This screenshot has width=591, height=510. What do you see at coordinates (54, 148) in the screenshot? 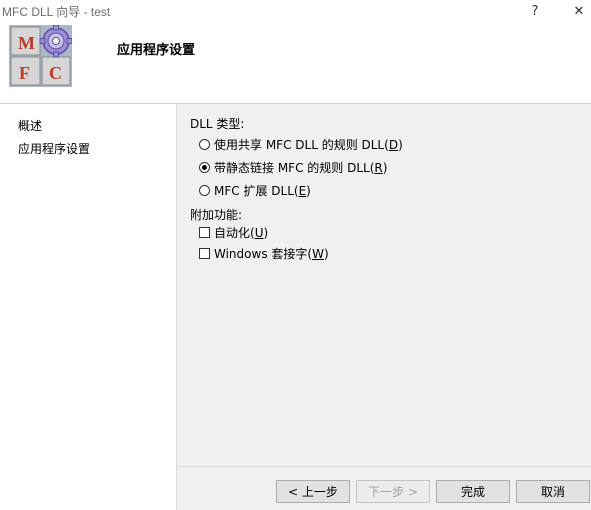
I see `nav-item-app-settings: 应用程序设置` at bounding box center [54, 148].